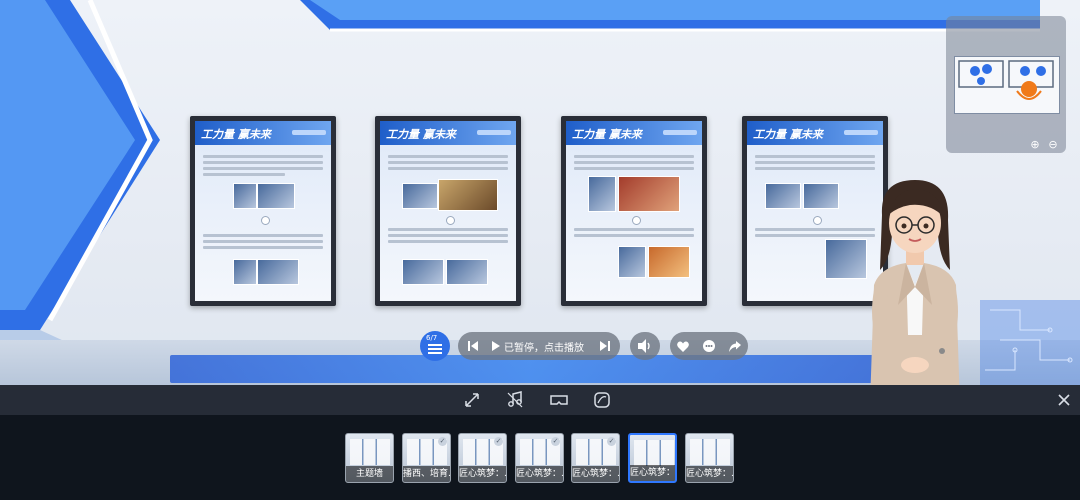  What do you see at coordinates (448, 211) in the screenshot?
I see `exhibit-poster-2: 工力量 赢未来` at bounding box center [448, 211].